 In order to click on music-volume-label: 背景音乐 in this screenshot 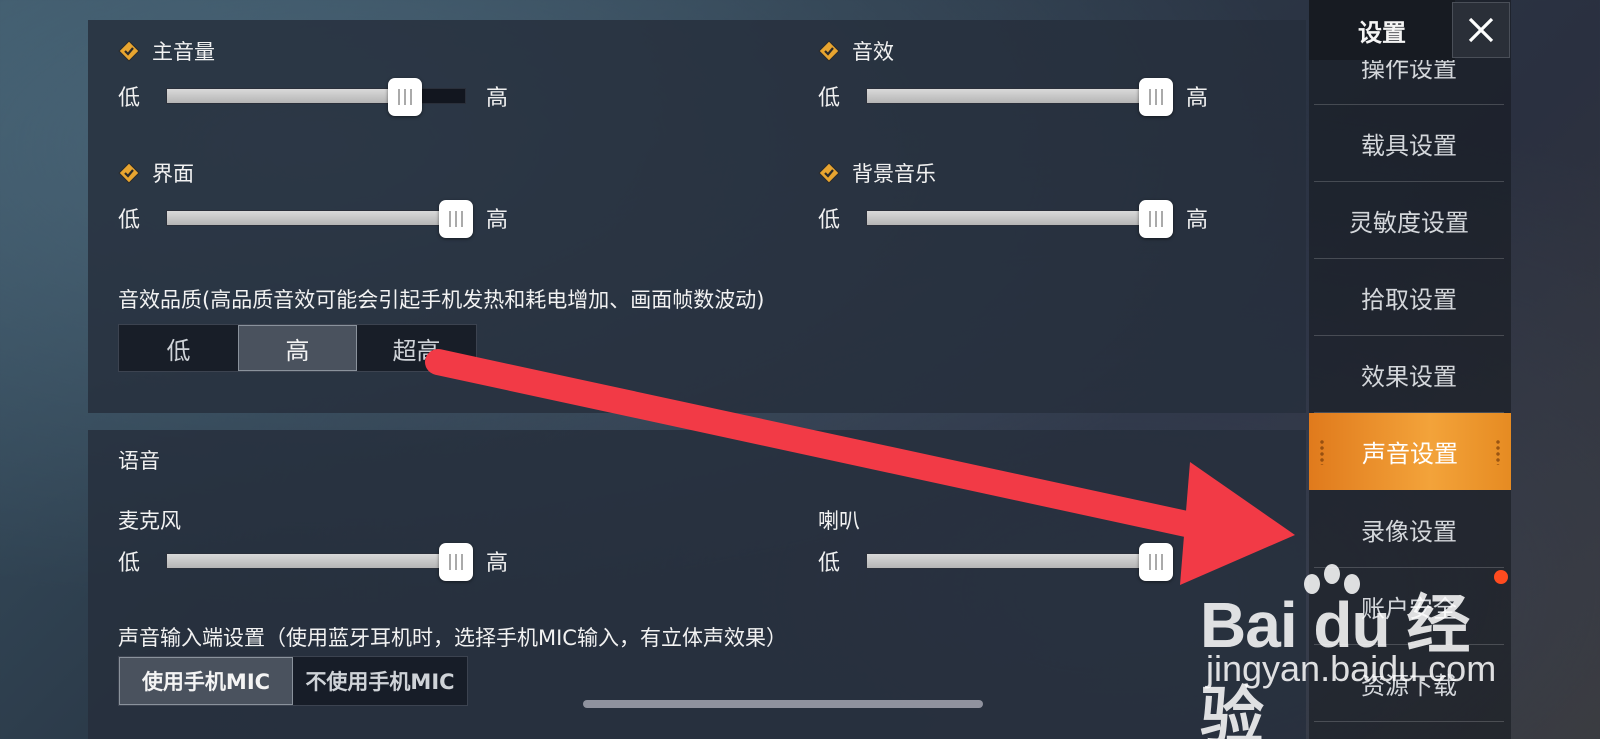, I will do `click(877, 173)`.